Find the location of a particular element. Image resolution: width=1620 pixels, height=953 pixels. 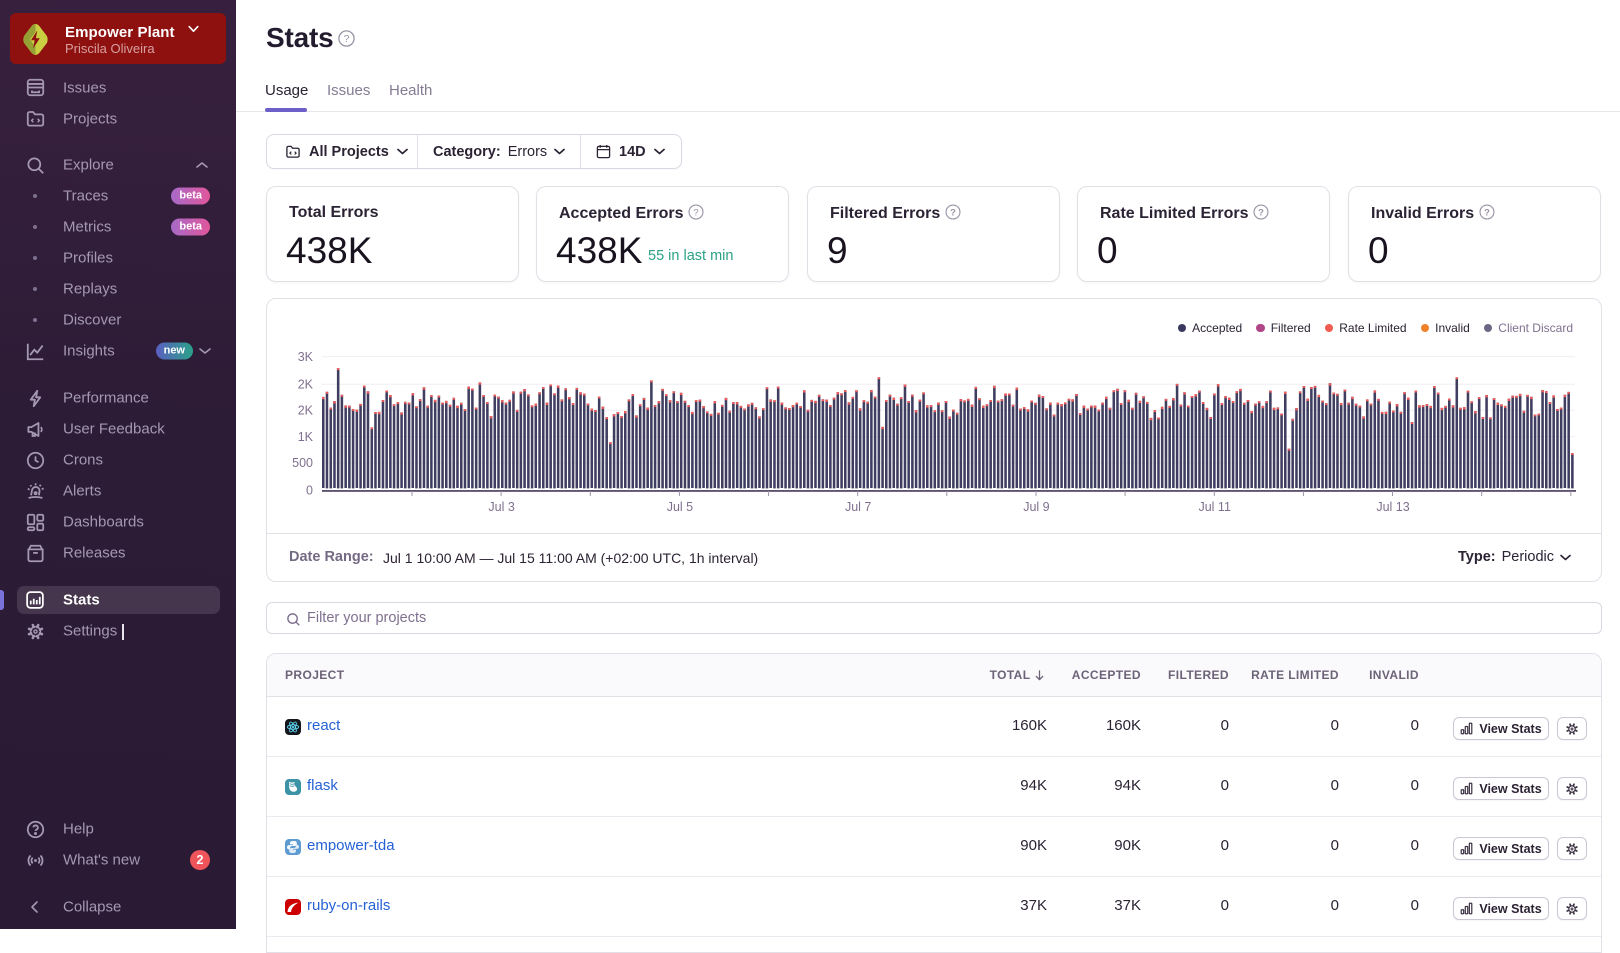

svg-text: Jul 11 is located at coordinates (1214, 507).